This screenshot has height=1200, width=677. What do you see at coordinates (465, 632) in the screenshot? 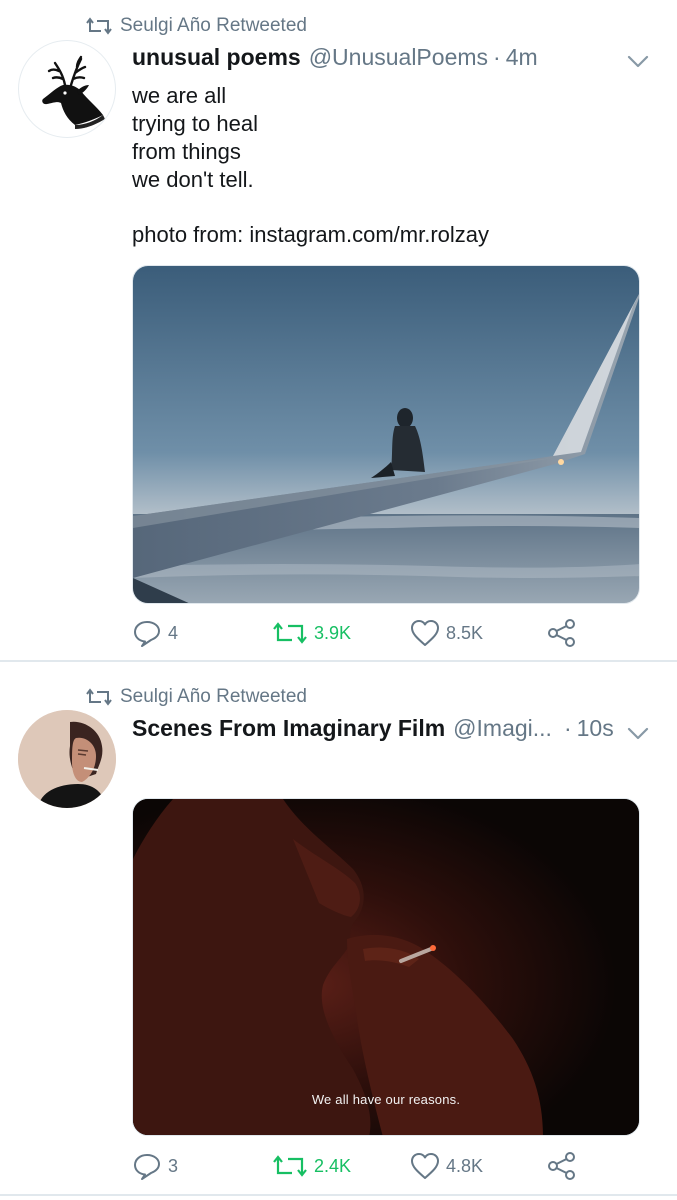
I see `like-count: 8.5K` at bounding box center [465, 632].